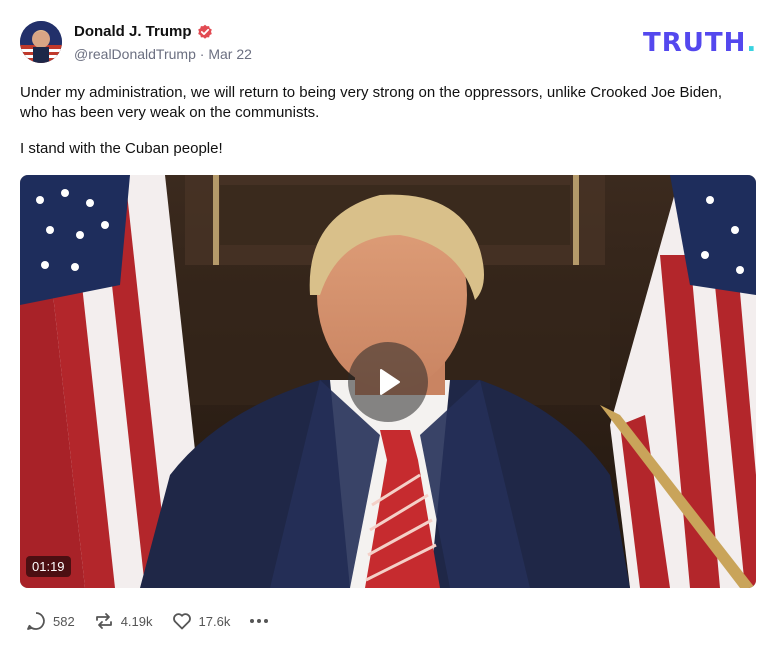 Image resolution: width=777 pixels, height=651 pixels. I want to click on play-icon, so click(390, 382).